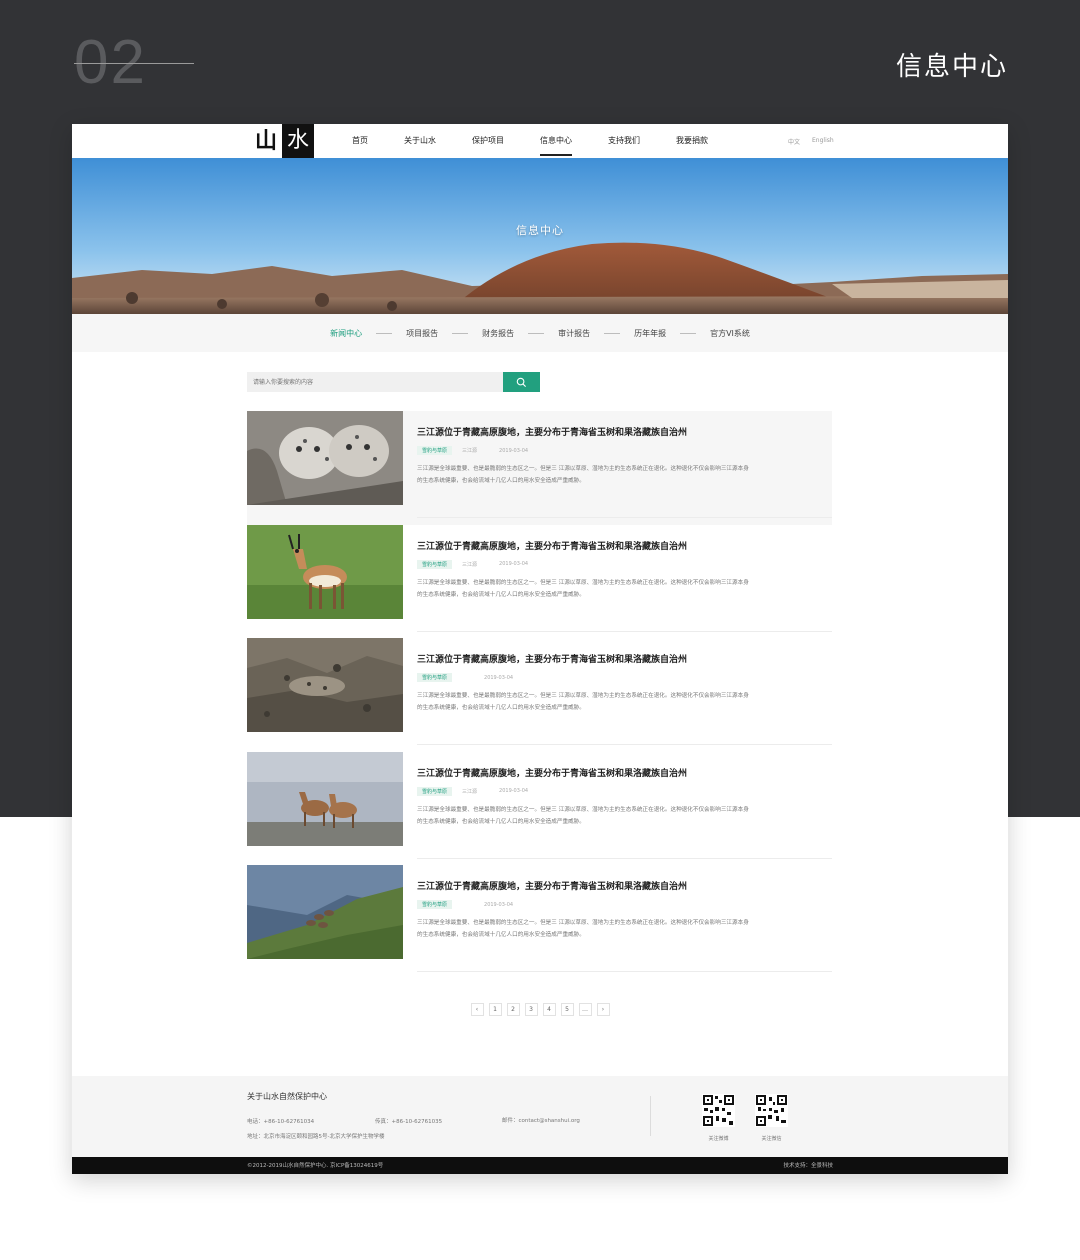  Describe the element at coordinates (567, 1009) in the screenshot. I see `page-button-5: 5` at that location.